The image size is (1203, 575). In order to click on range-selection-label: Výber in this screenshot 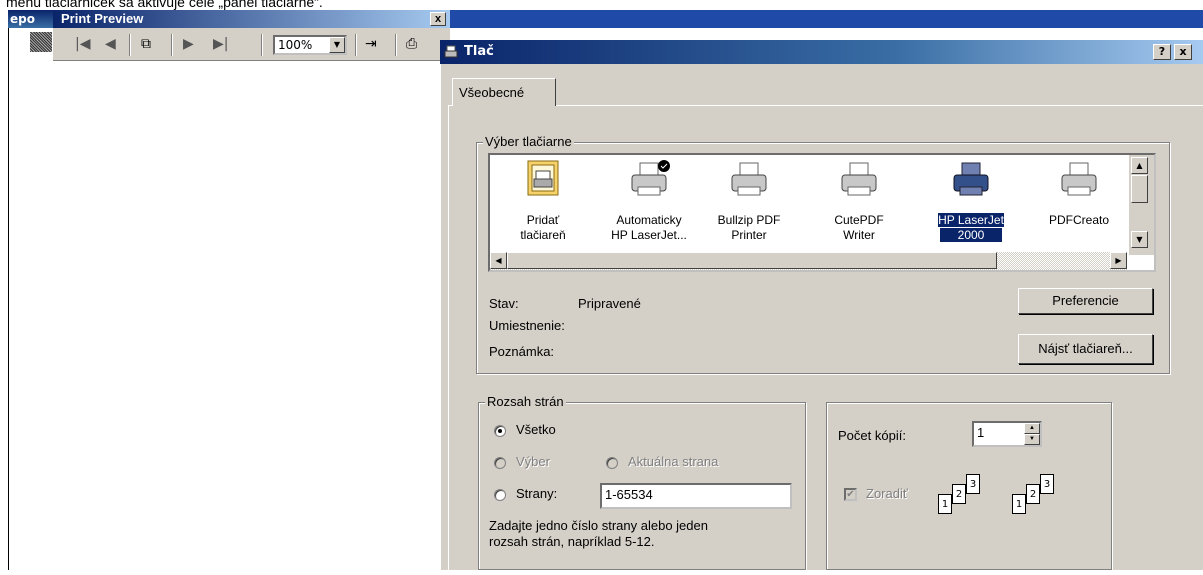, I will do `click(533, 461)`.